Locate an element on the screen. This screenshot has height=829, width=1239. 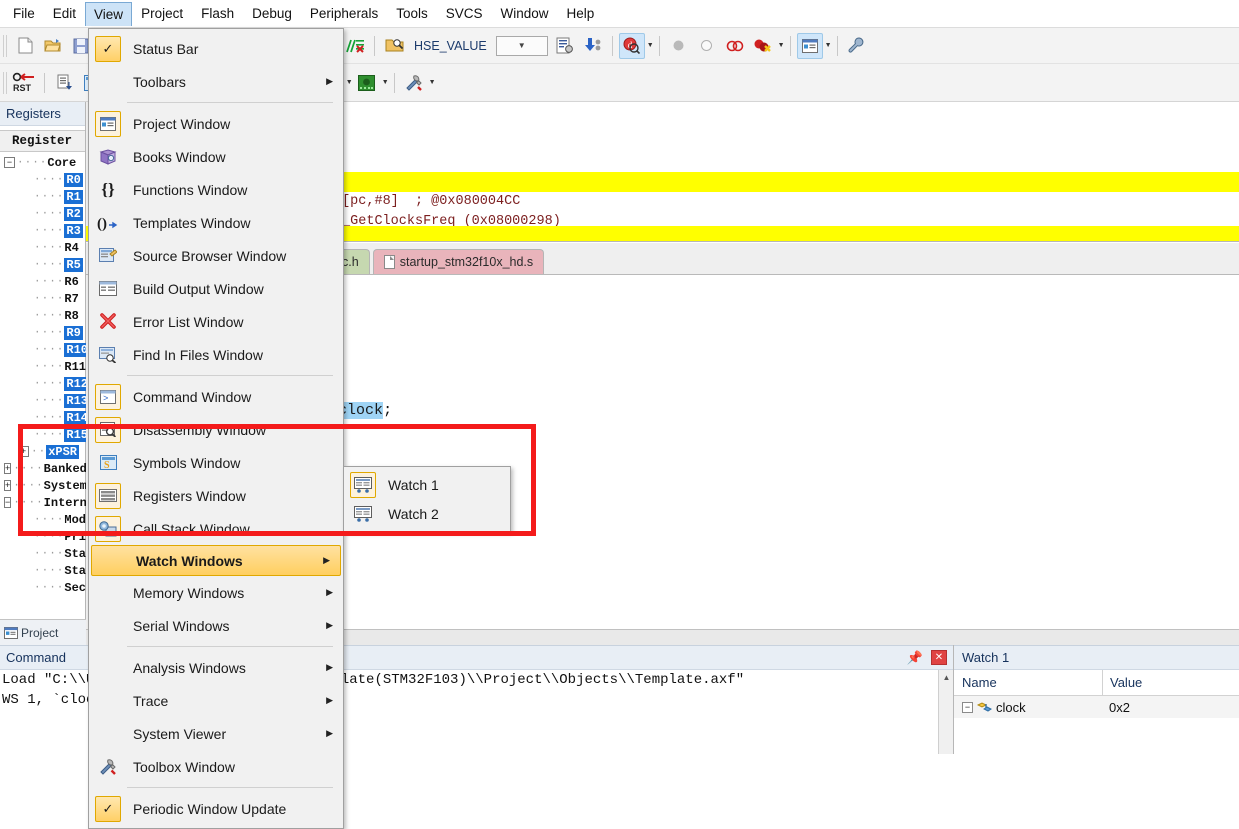
find-in-files-icon is located at coordinates (394, 46).